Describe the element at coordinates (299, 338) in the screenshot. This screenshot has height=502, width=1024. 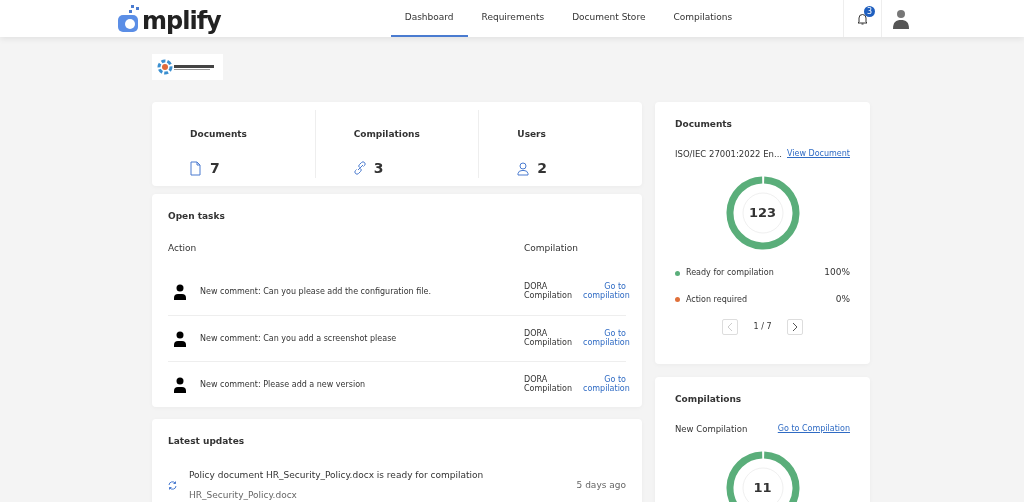
I see `task-action: New comment: Can you add a screenshot please` at that location.